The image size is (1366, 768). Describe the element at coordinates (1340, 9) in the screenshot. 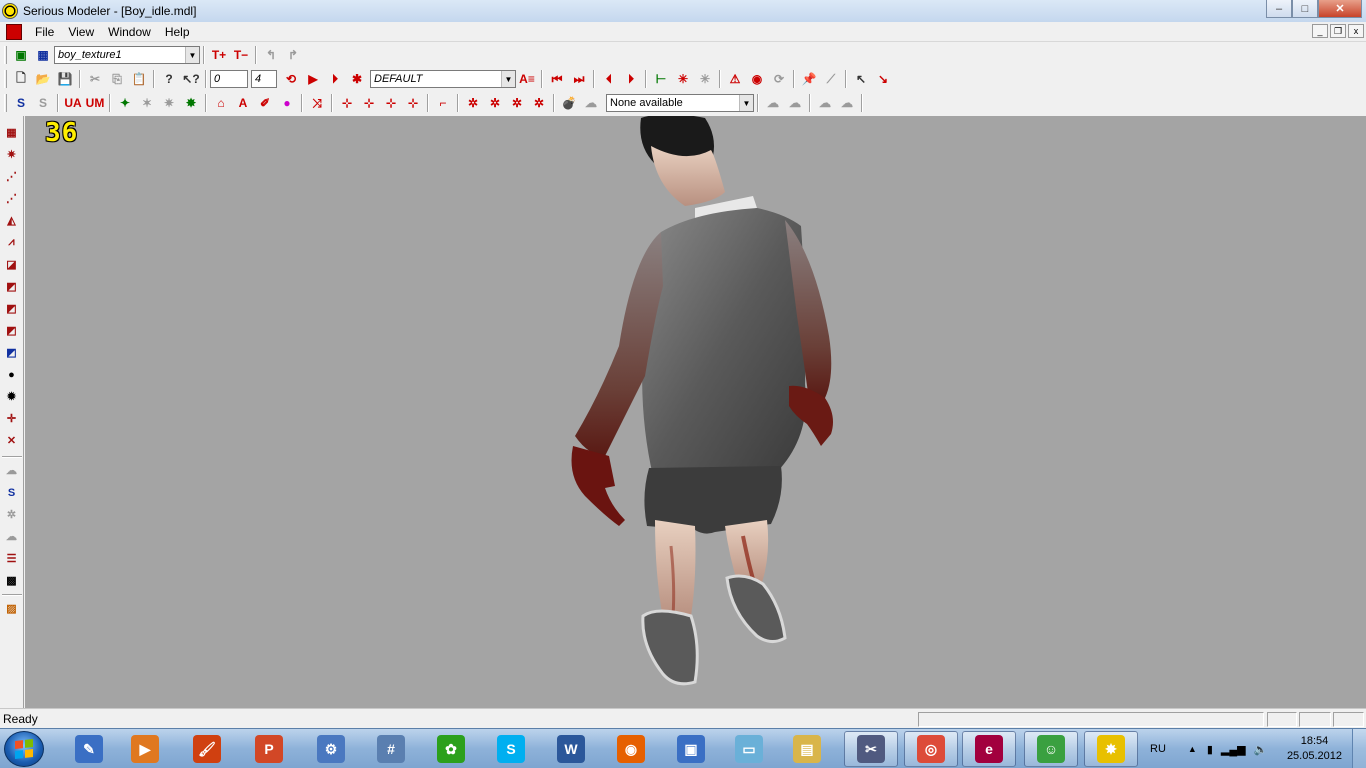

I see `close-button: ✕` at that location.